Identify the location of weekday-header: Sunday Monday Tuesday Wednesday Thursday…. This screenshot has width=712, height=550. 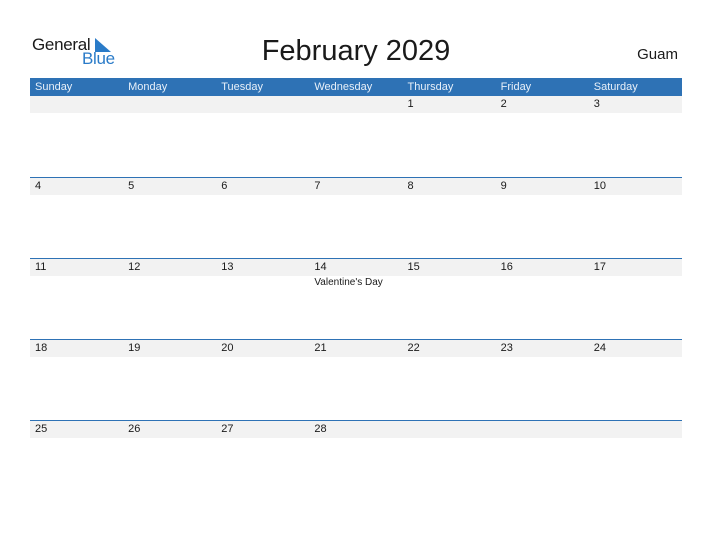
(356, 87).